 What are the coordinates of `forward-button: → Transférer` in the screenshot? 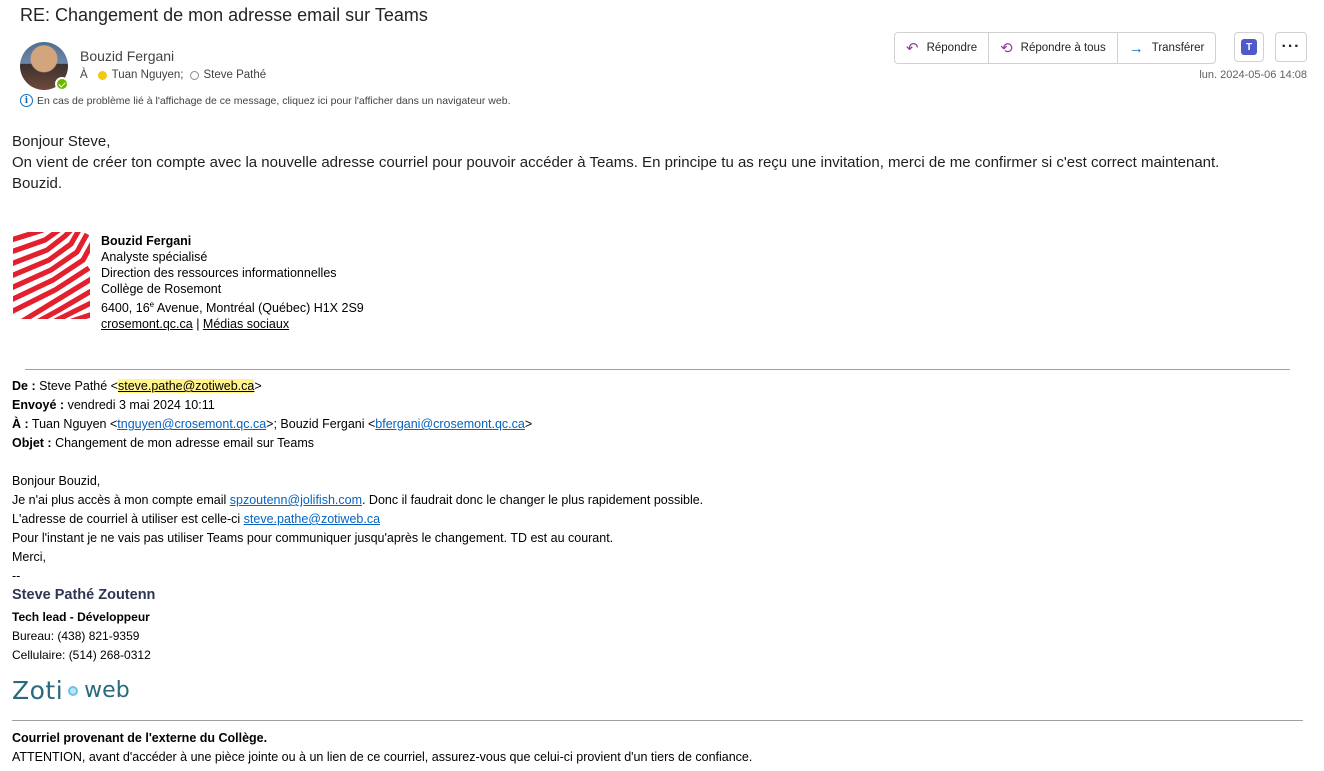 It's located at (1167, 48).